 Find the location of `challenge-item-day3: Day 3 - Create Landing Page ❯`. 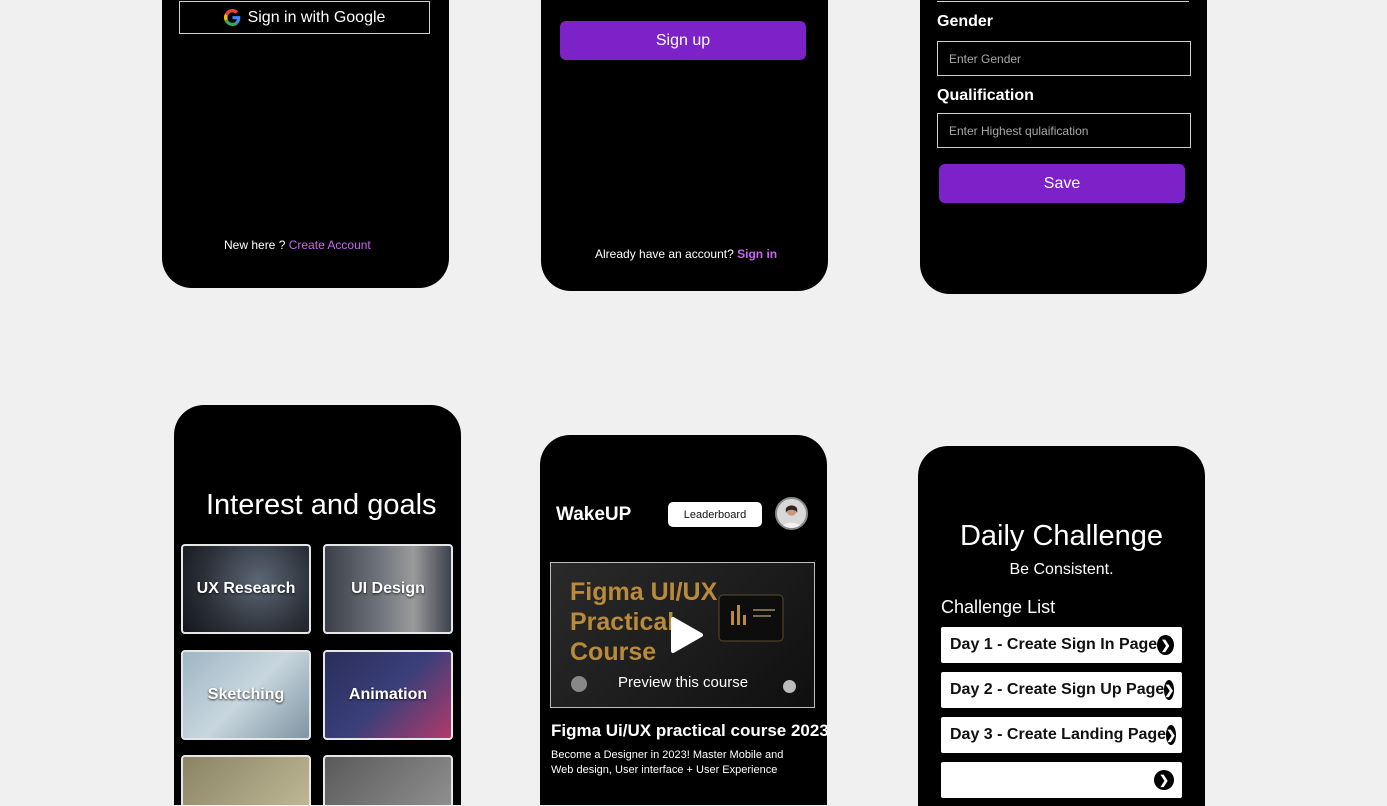

challenge-item-day3: Day 3 - Create Landing Page ❯ is located at coordinates (1061, 735).